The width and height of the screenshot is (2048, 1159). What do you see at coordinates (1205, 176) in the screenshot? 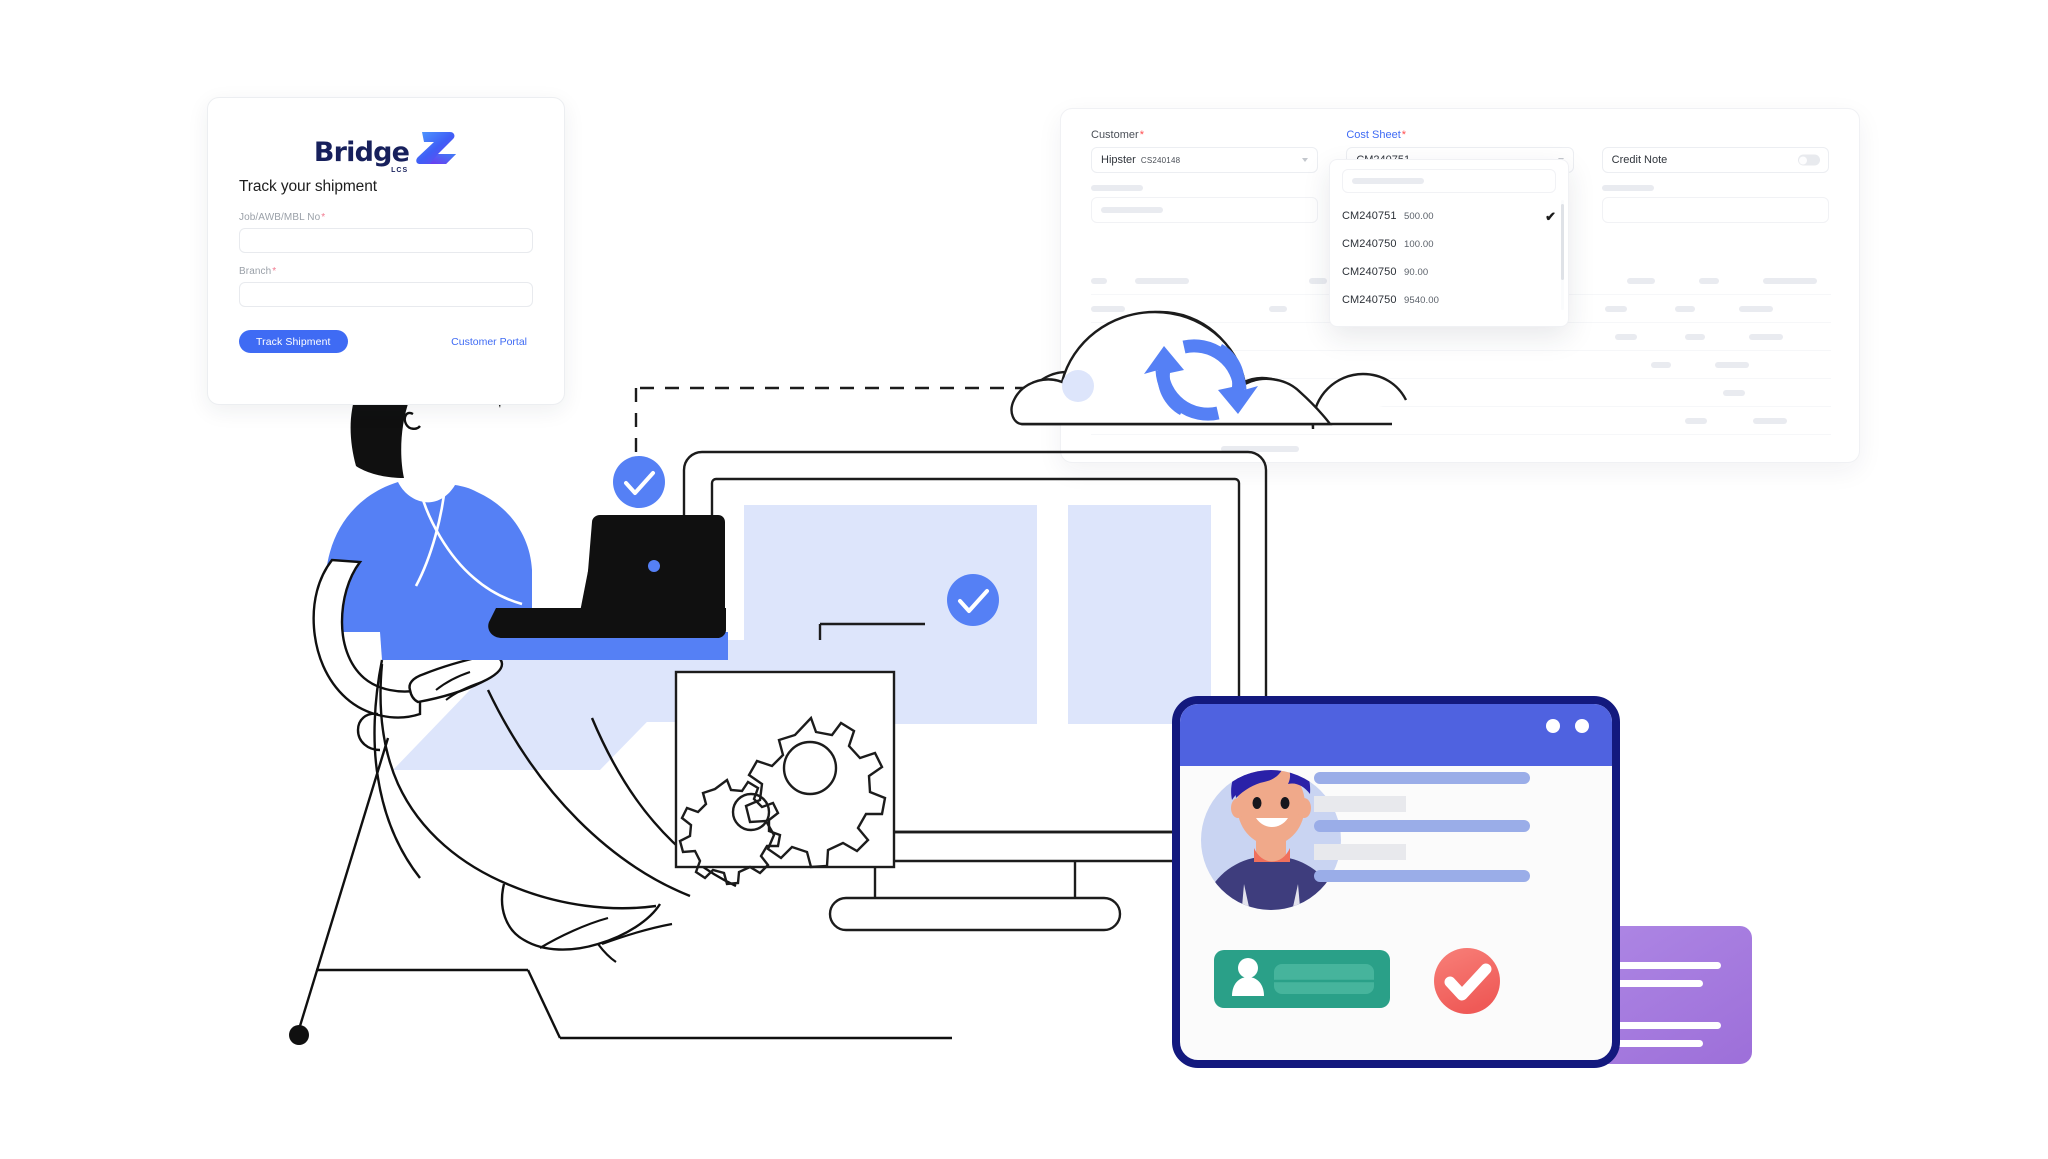
I see `customer-column: Customer* Hipster CS240148` at bounding box center [1205, 176].